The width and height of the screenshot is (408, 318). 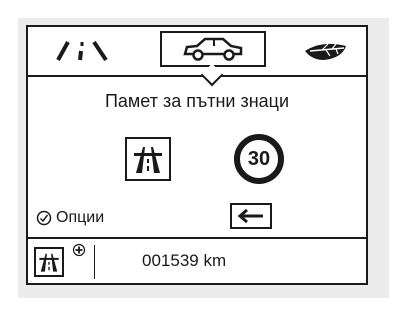 I want to click on options-label: Опции, so click(x=80, y=217).